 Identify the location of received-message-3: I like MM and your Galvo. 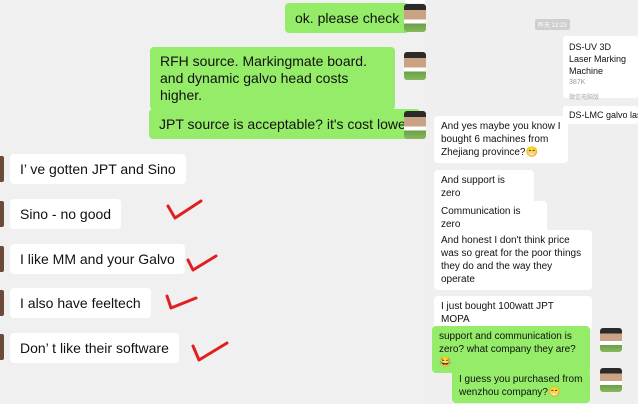
(97, 259).